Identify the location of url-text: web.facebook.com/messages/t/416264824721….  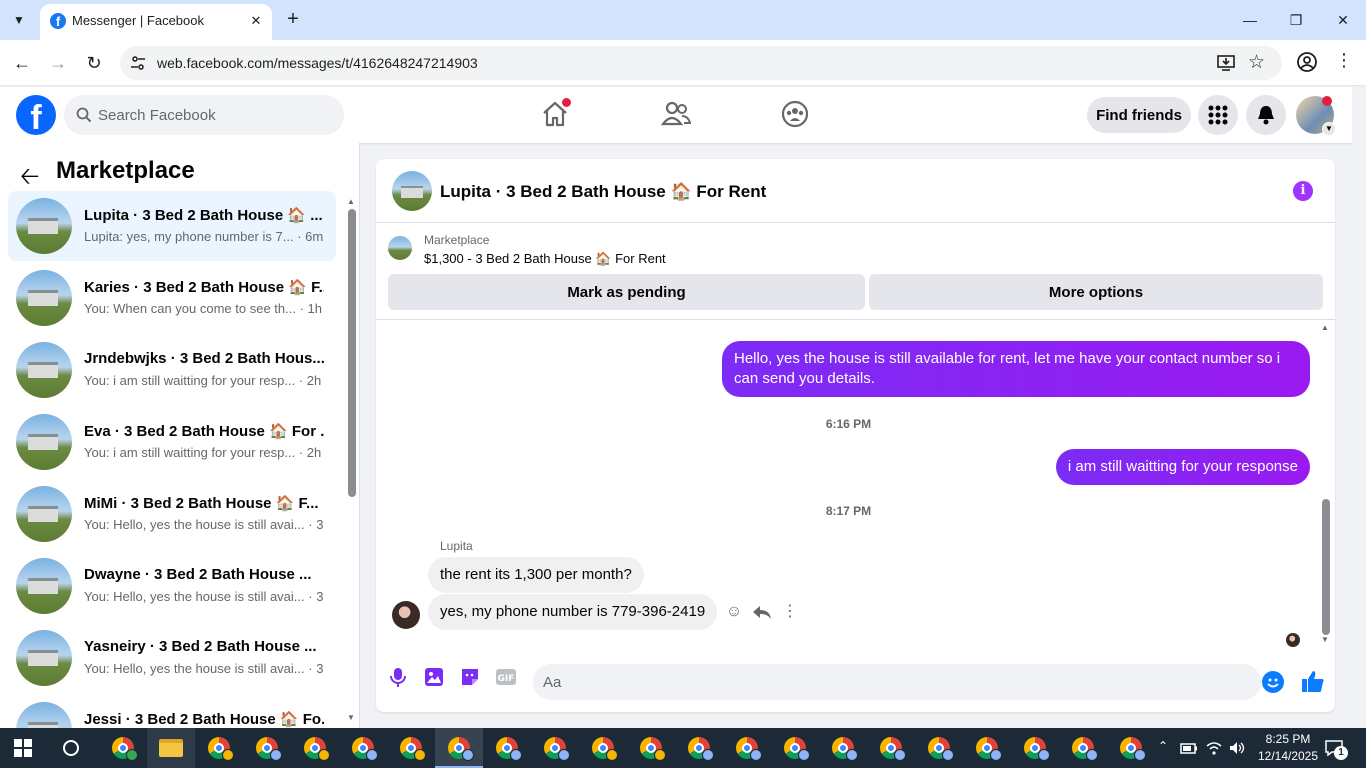
(317, 63).